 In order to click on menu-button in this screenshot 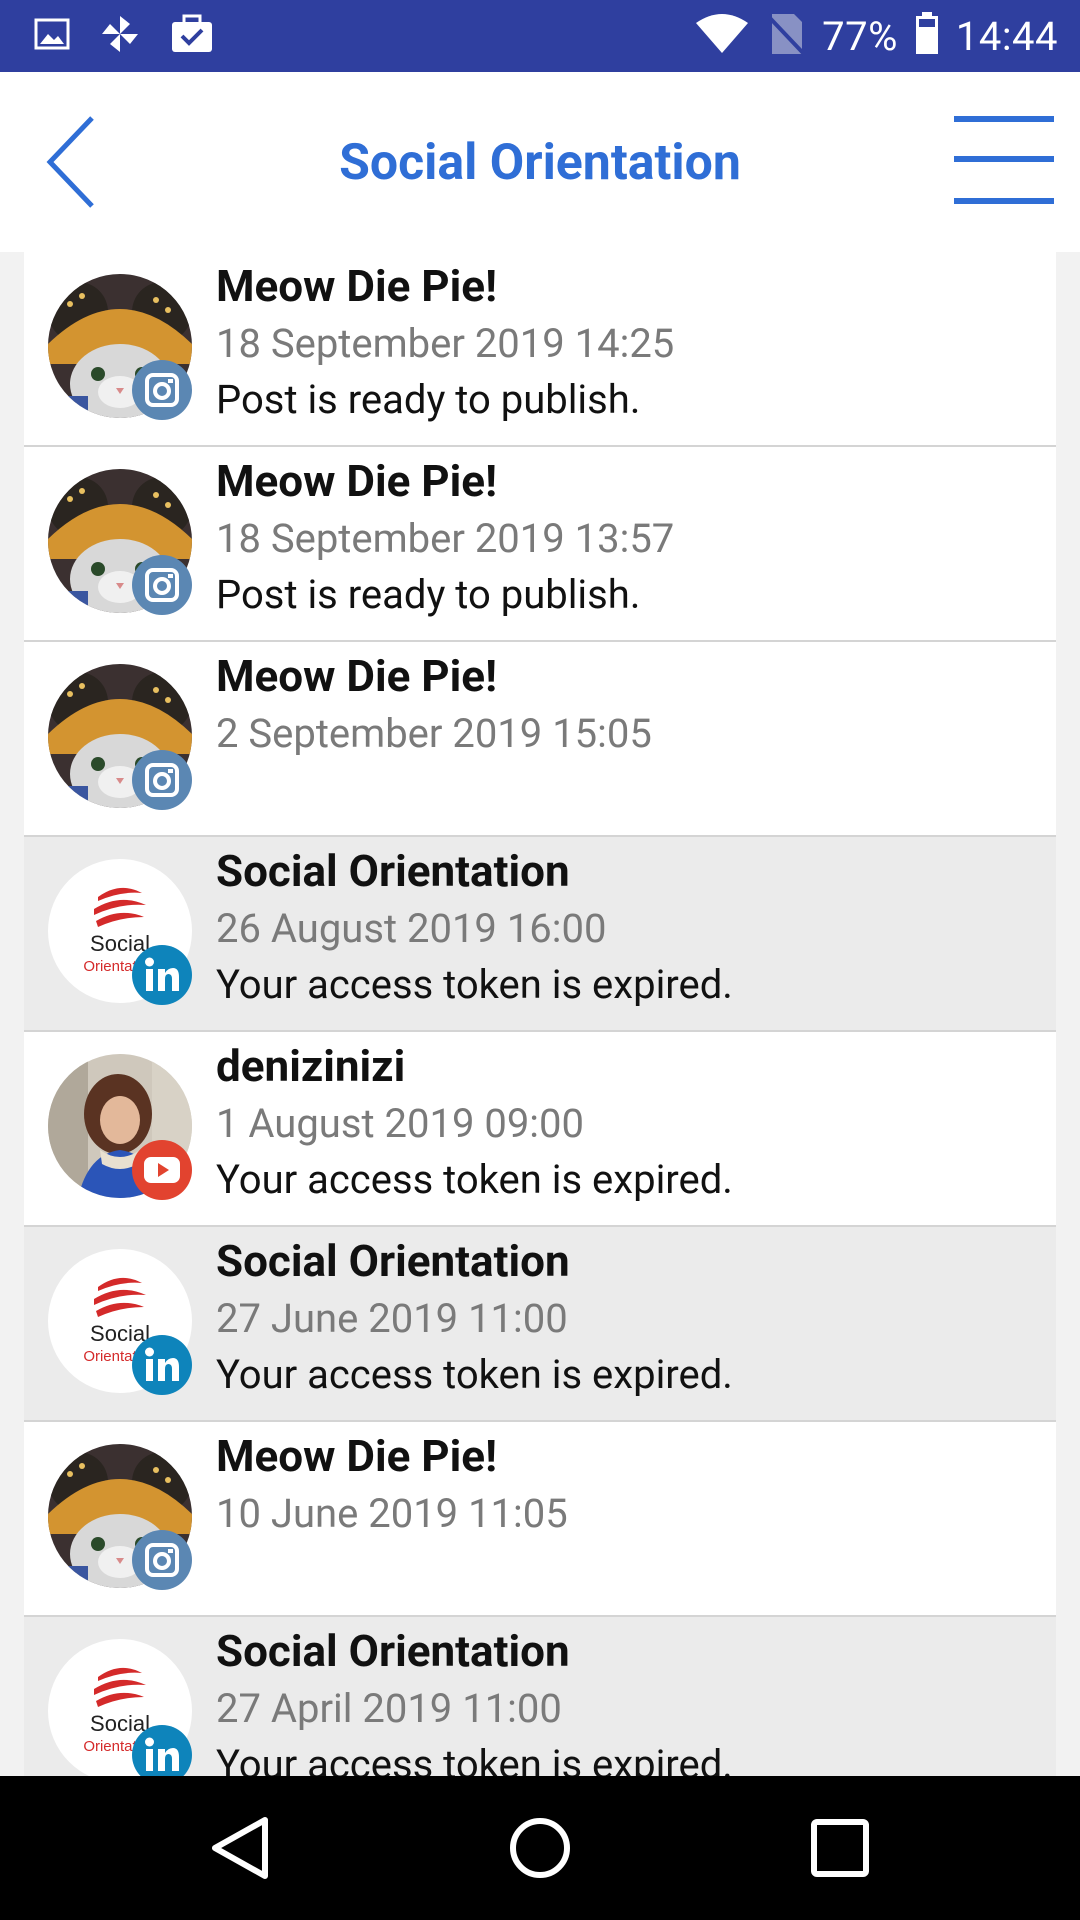, I will do `click(1003, 160)`.